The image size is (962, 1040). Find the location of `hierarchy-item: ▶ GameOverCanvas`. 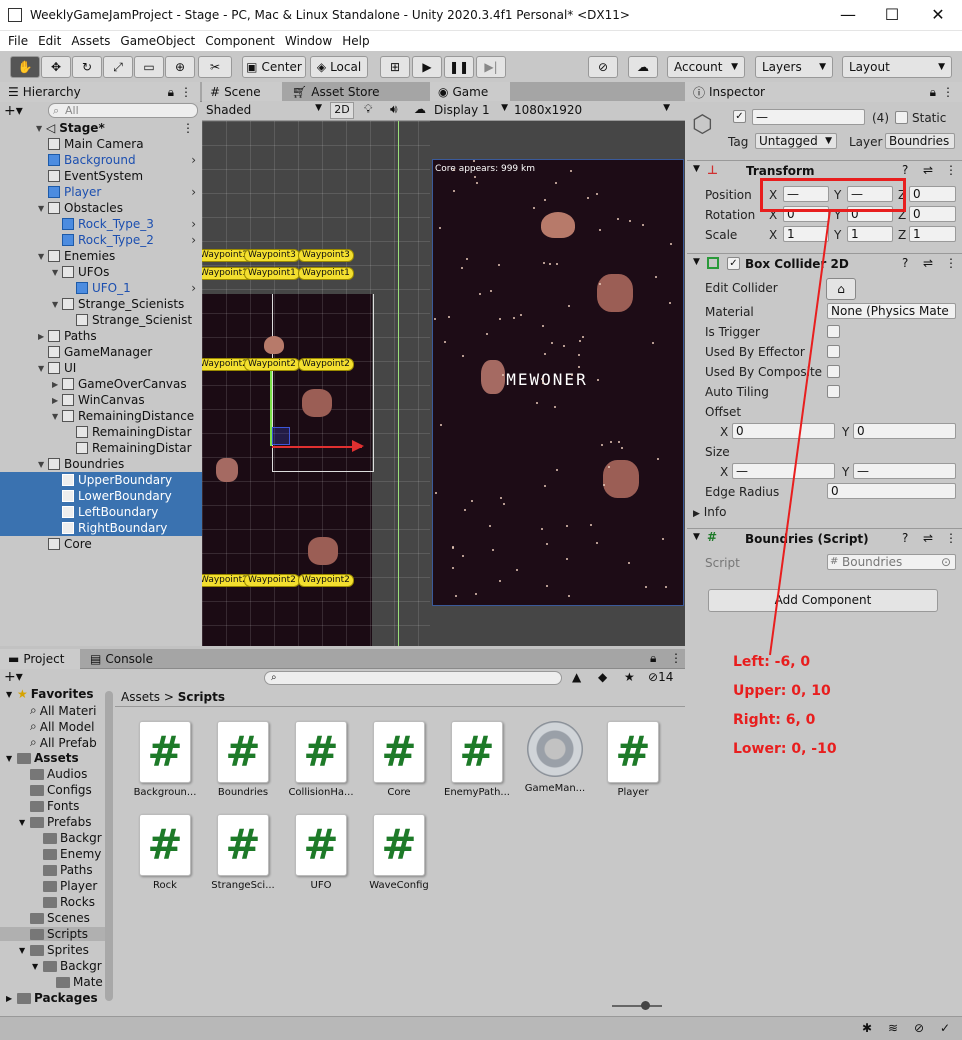

hierarchy-item: ▶ GameOverCanvas is located at coordinates (101, 384).